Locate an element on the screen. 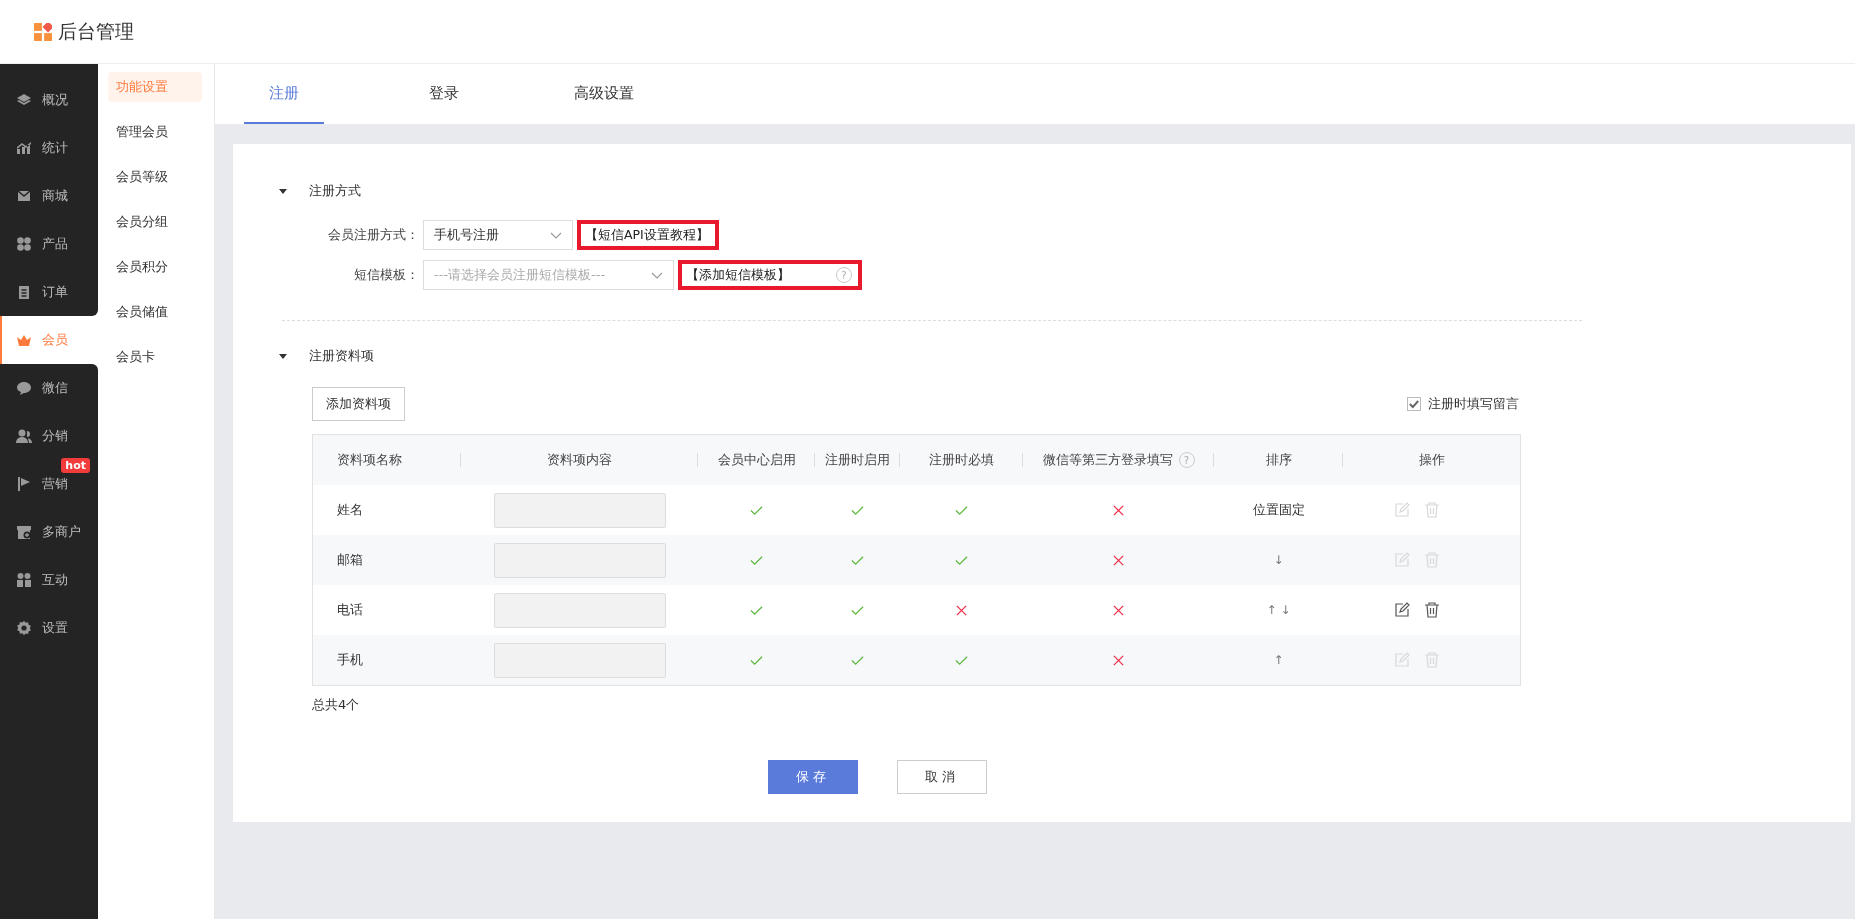 This screenshot has width=1855, height=919. column-header: 资料项内容 is located at coordinates (579, 460).